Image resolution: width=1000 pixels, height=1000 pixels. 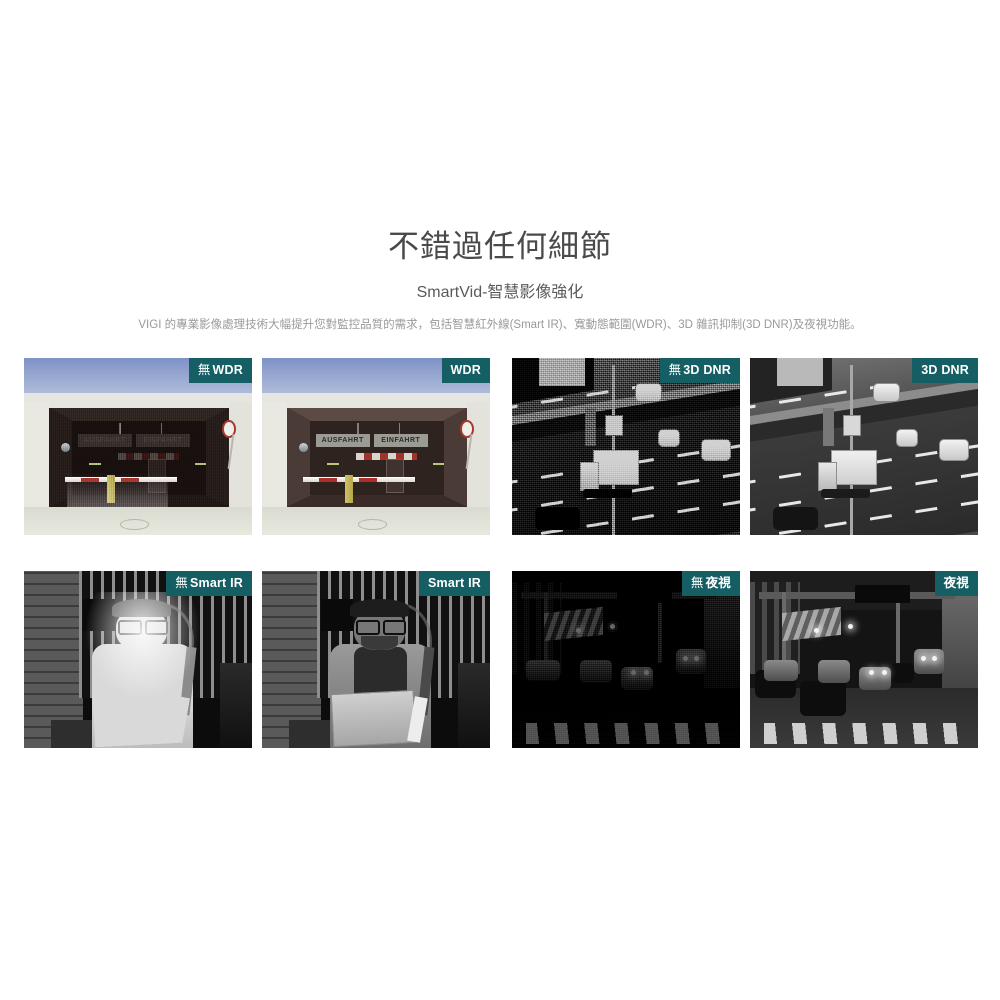 I want to click on scene-parking-garage-no-wdr: AUSFAHRT EINFAHRT, so click(x=138, y=446).